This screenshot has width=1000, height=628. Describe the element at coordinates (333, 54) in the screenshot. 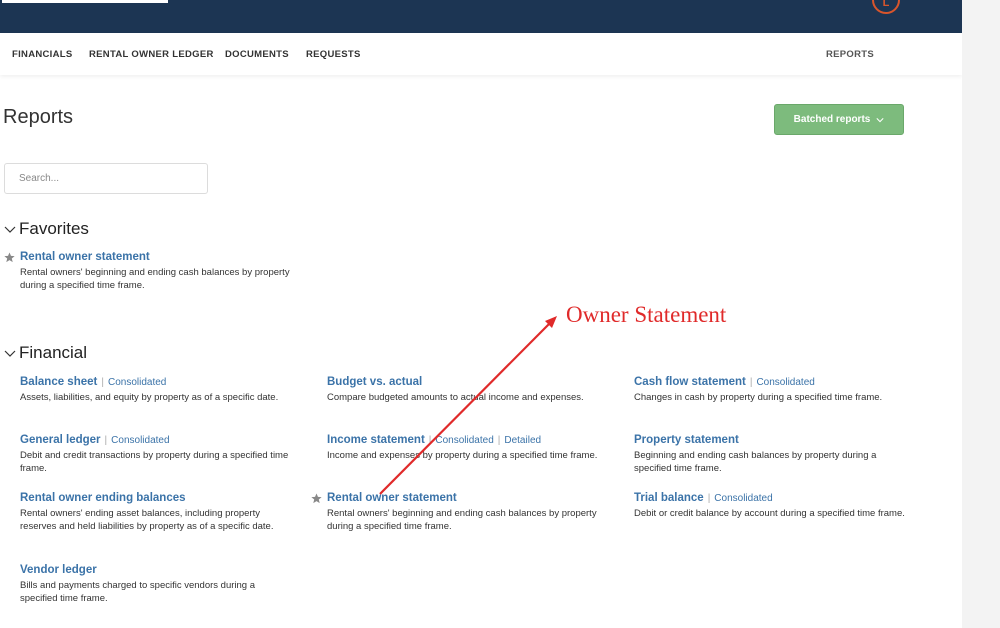

I see `nav-requests: REQUESTS` at that location.